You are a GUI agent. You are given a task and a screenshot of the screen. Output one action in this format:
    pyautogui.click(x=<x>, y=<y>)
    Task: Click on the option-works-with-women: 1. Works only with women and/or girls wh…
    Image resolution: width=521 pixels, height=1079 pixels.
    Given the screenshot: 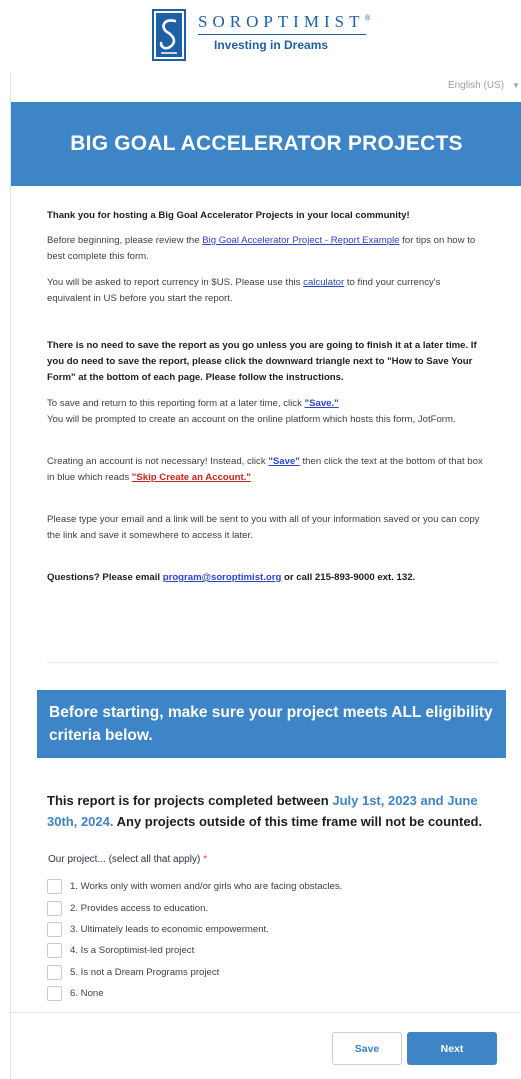 What is the action you would take?
    pyautogui.click(x=194, y=886)
    